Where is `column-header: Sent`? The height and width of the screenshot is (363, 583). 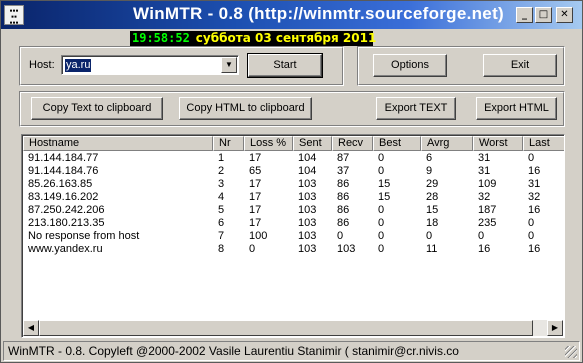
column-header: Sent is located at coordinates (312, 143).